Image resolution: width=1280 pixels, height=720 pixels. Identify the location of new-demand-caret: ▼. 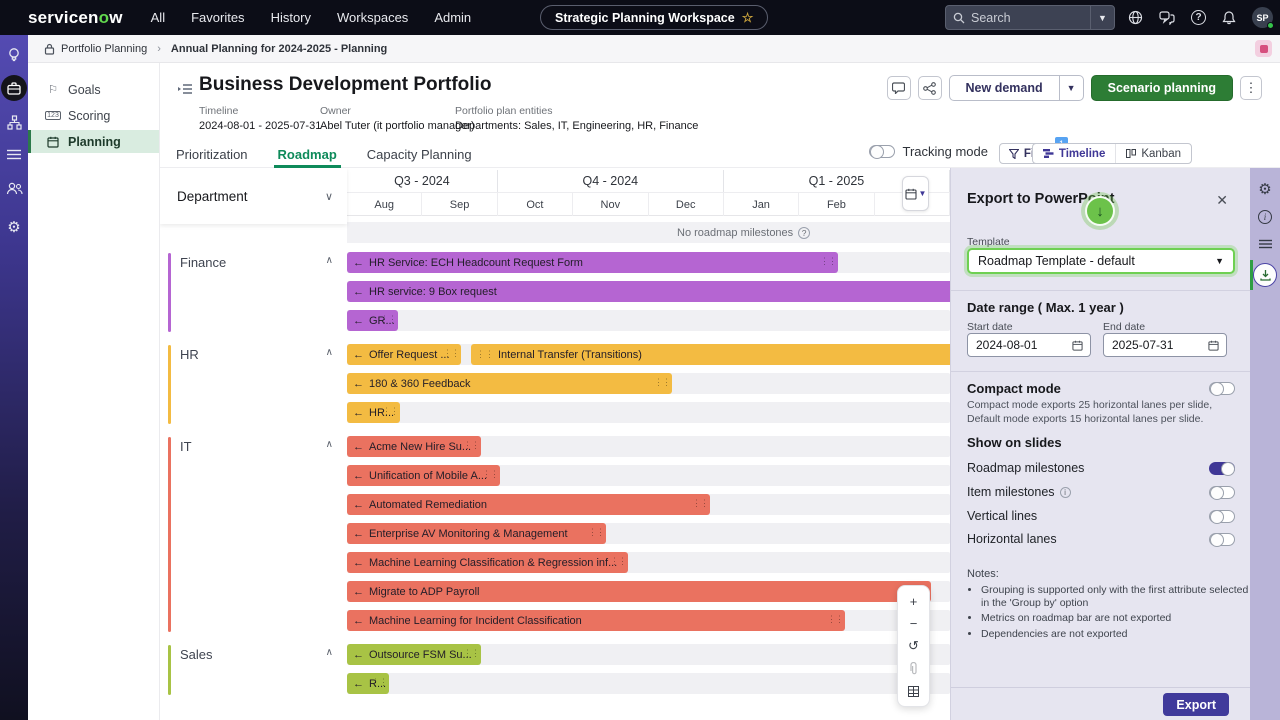
(1070, 88).